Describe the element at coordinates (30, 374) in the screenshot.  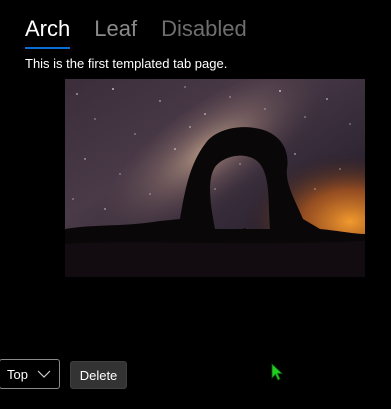
I see `placement-select: Top` at that location.